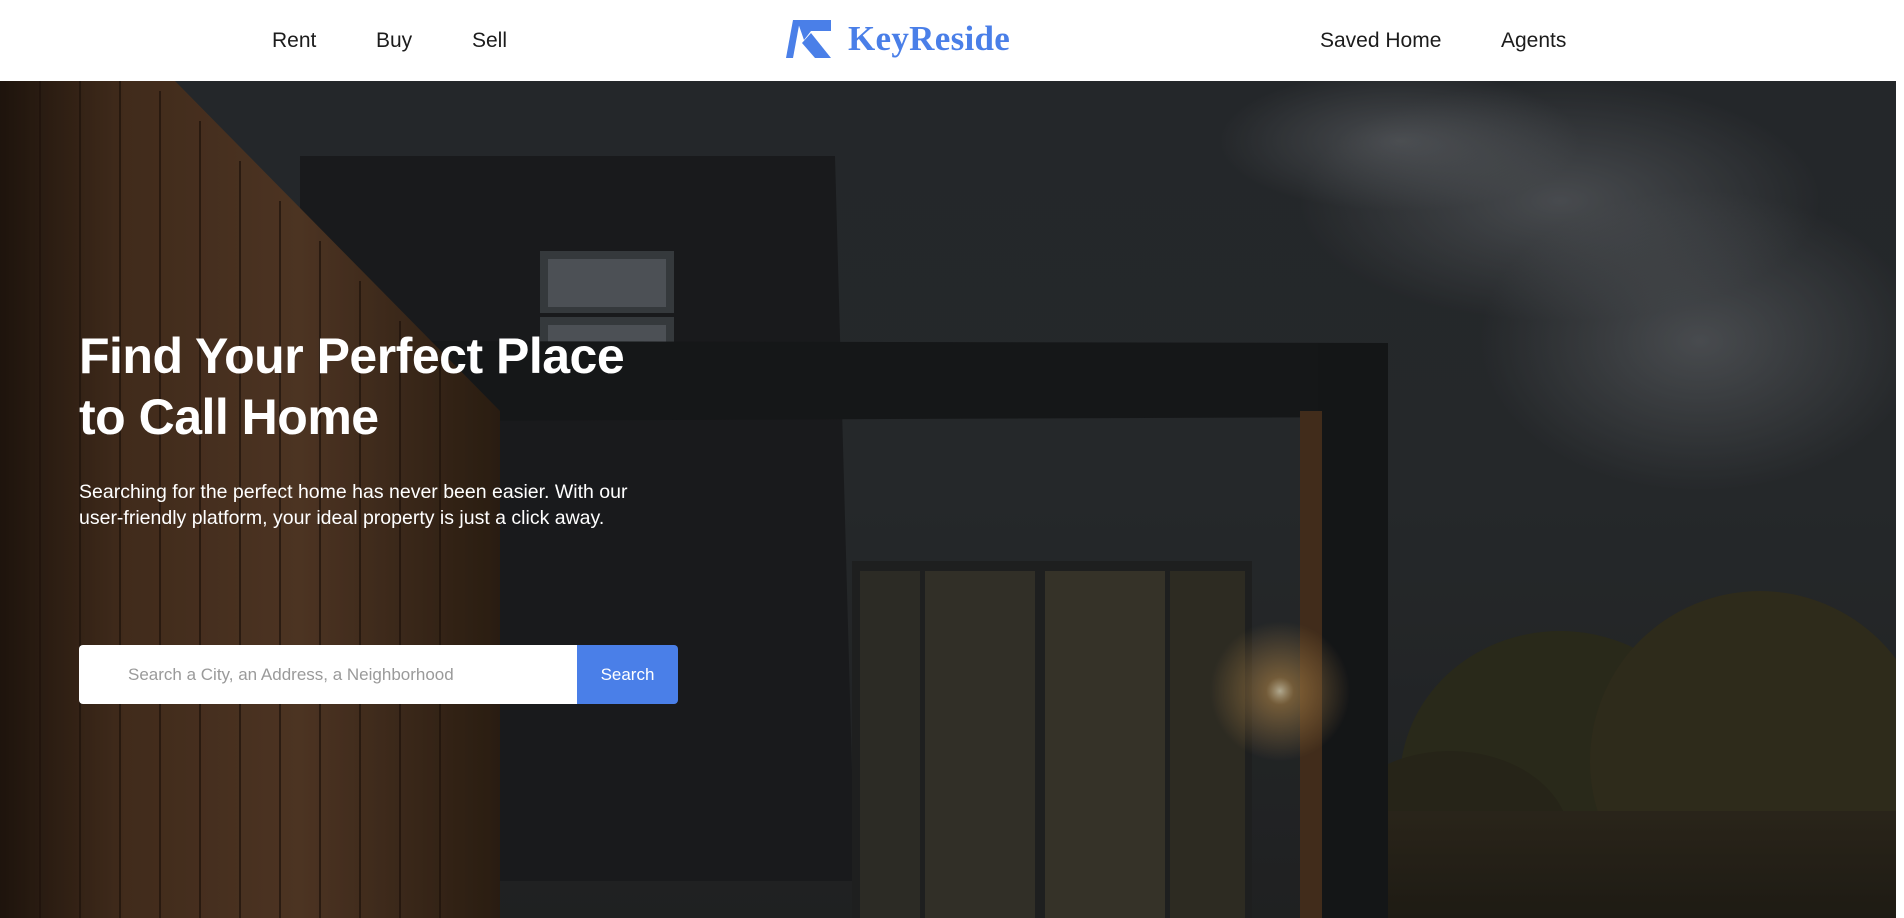 The image size is (1904, 918). I want to click on site-logo: KeyReside, so click(897, 39).